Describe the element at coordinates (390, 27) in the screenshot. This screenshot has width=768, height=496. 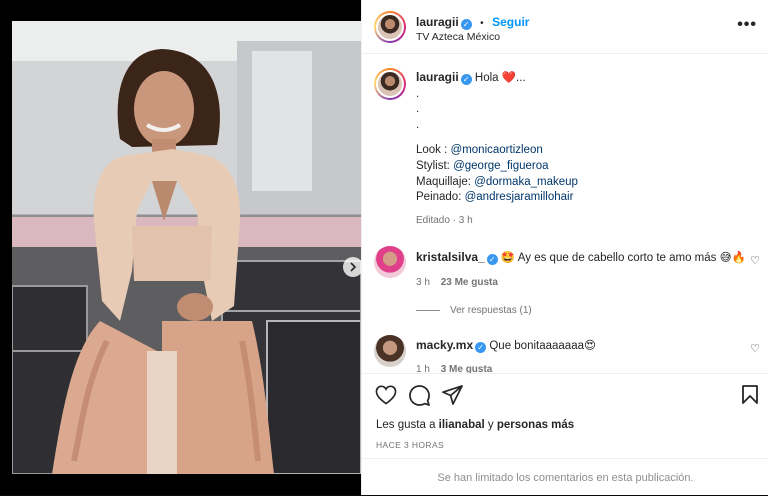
I see `author-avatar` at that location.